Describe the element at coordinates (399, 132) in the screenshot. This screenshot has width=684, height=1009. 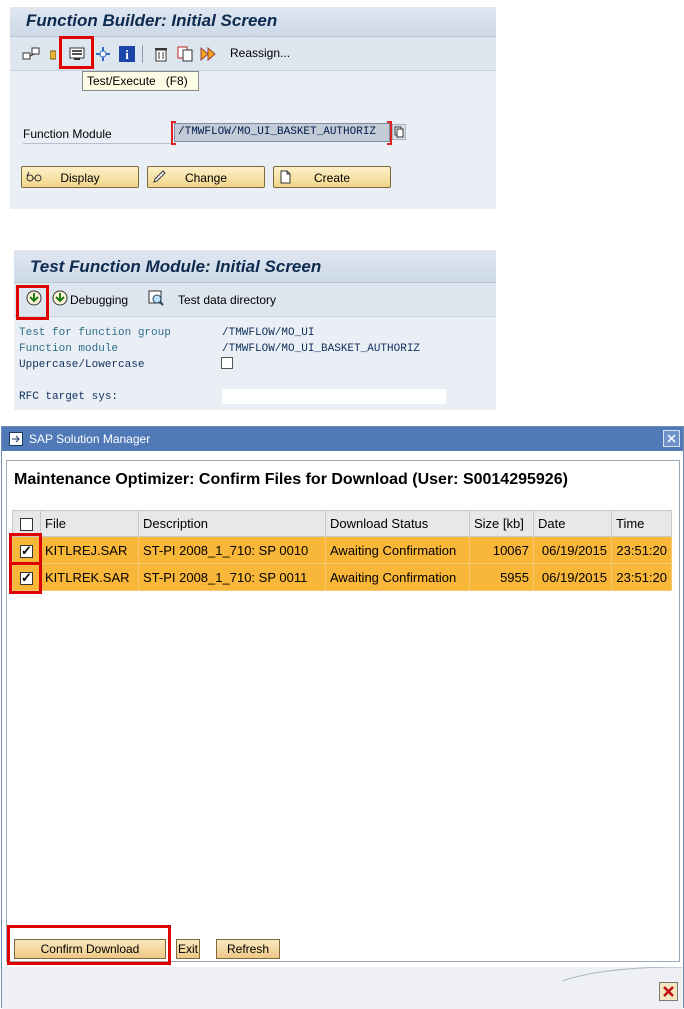
I see `value-help-icon` at that location.